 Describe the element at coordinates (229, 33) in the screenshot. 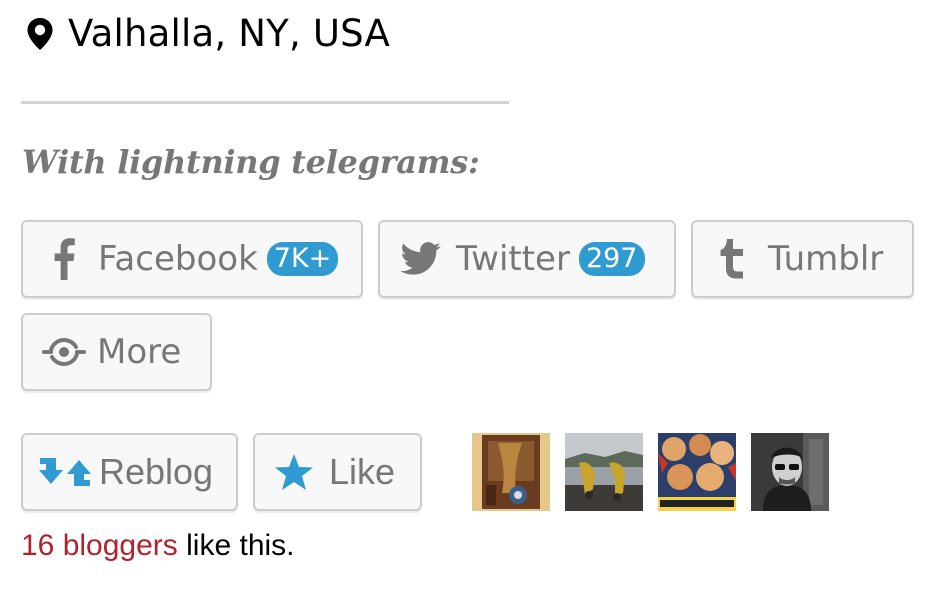

I see `location-text: Valhalla, NY, USA` at that location.